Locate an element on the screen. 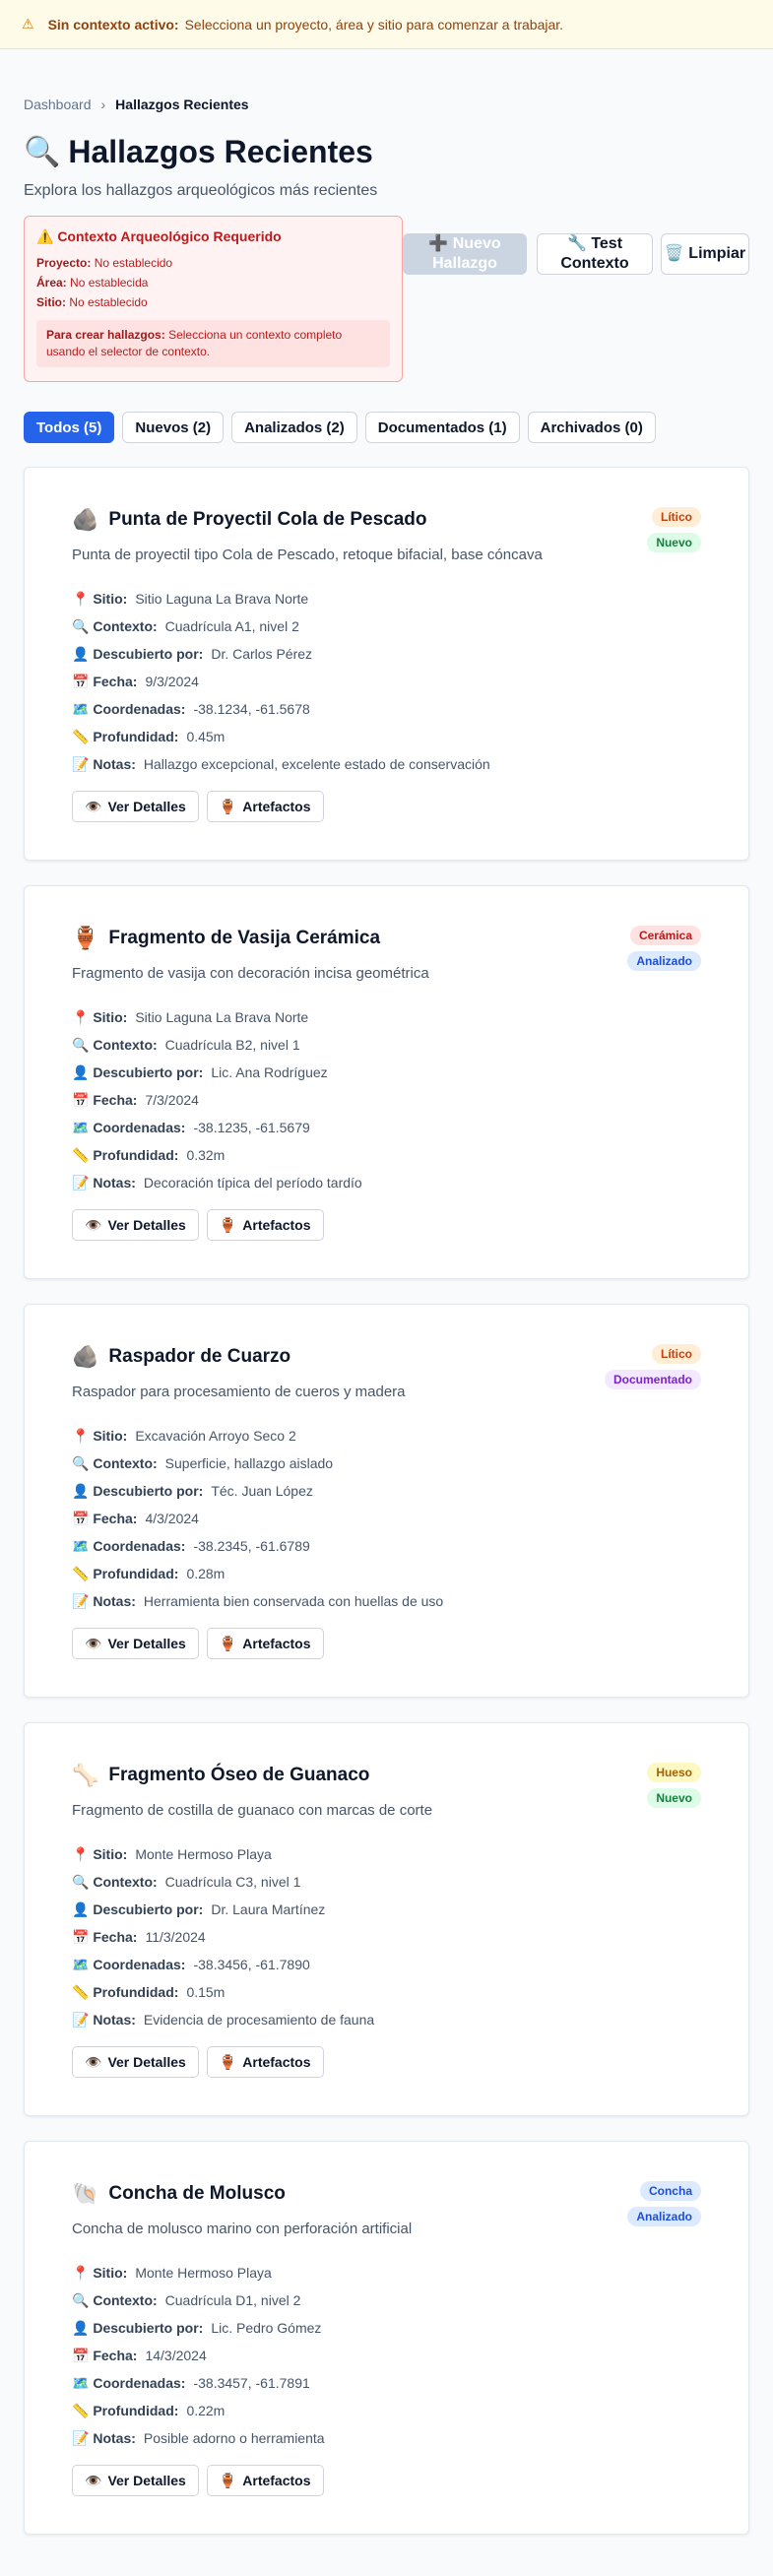  field-value: Posible adorno o herramienta is located at coordinates (234, 2438).